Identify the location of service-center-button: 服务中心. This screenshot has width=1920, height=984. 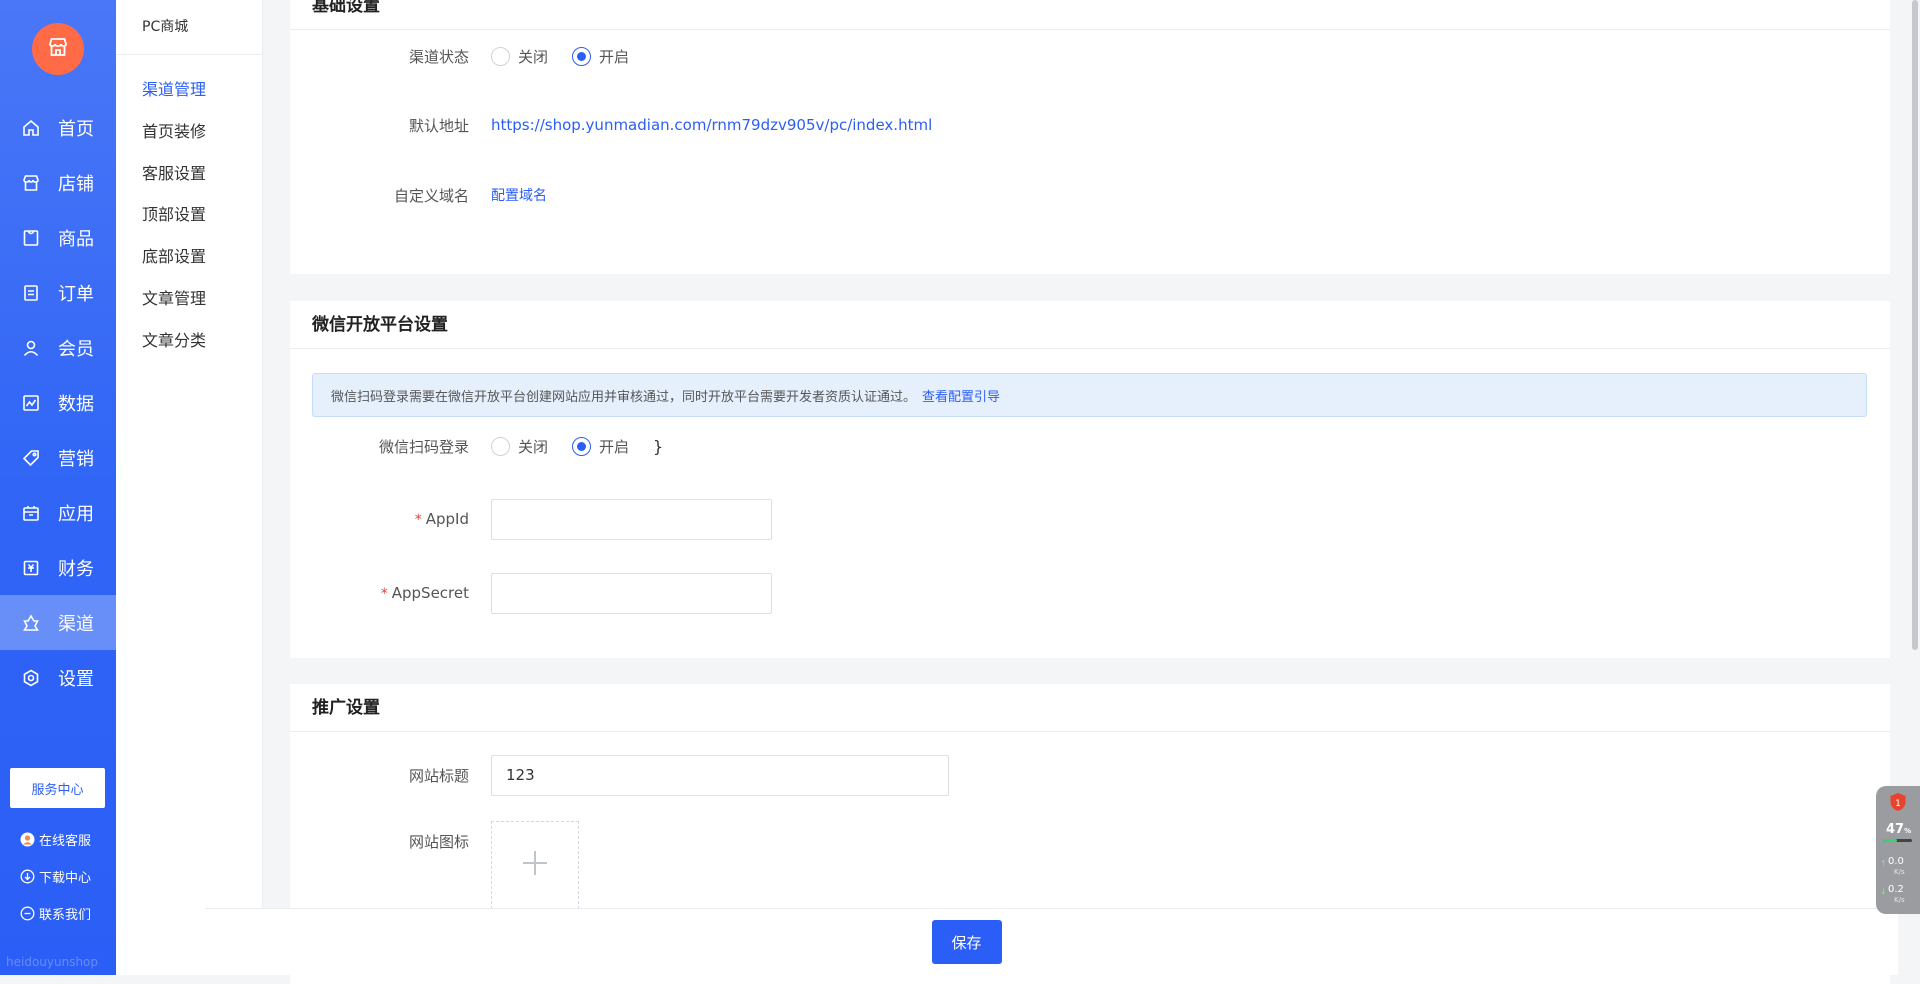
(57, 788).